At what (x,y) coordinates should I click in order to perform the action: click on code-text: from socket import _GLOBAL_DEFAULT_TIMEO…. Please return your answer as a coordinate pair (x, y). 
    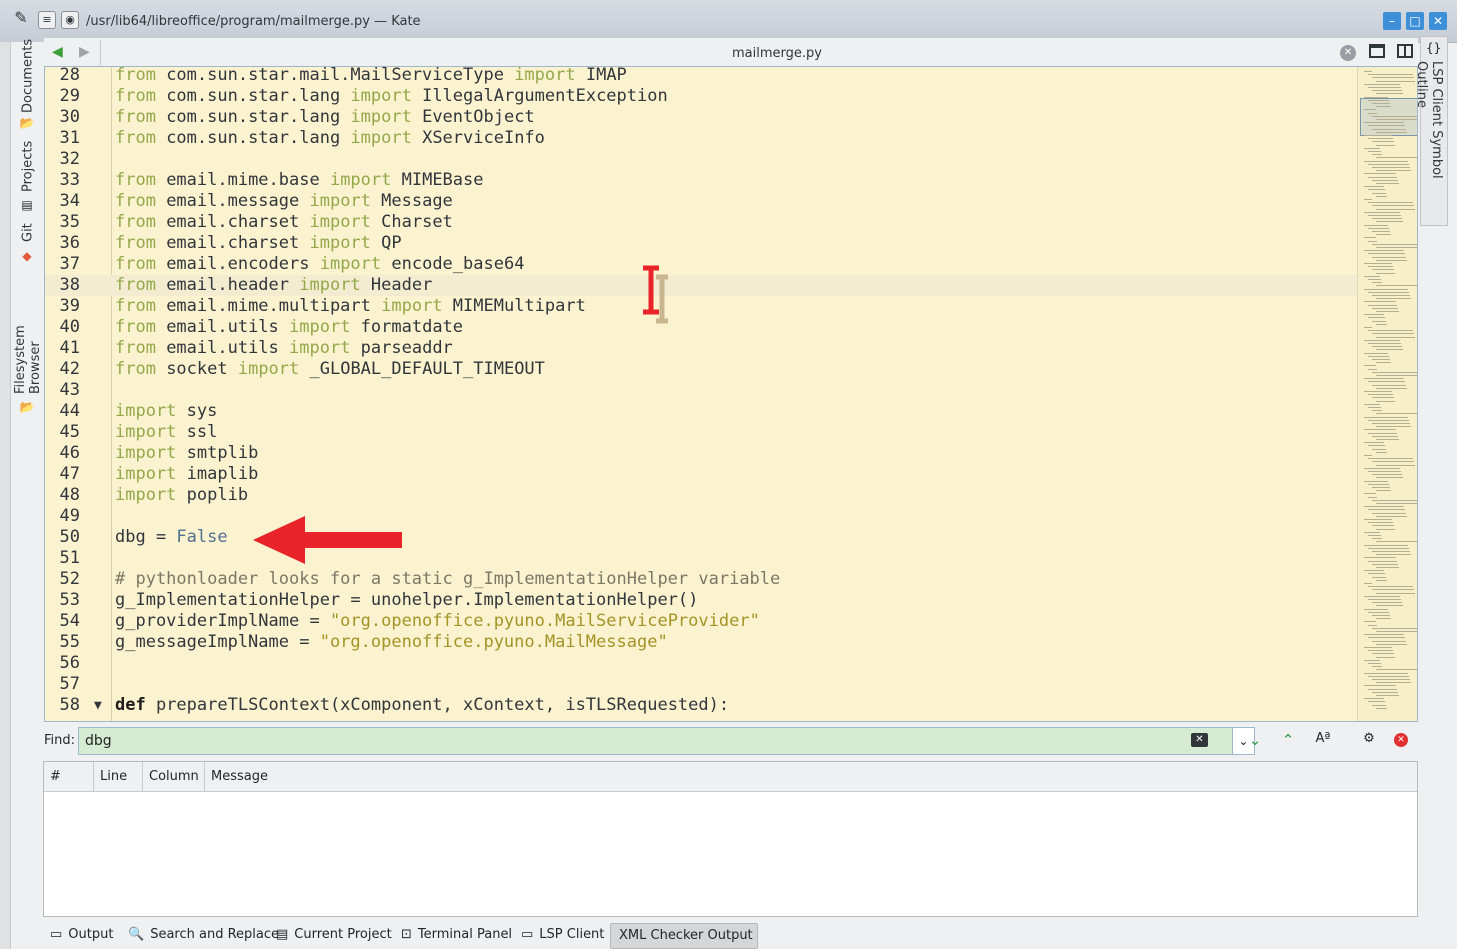
    Looking at the image, I should click on (330, 369).